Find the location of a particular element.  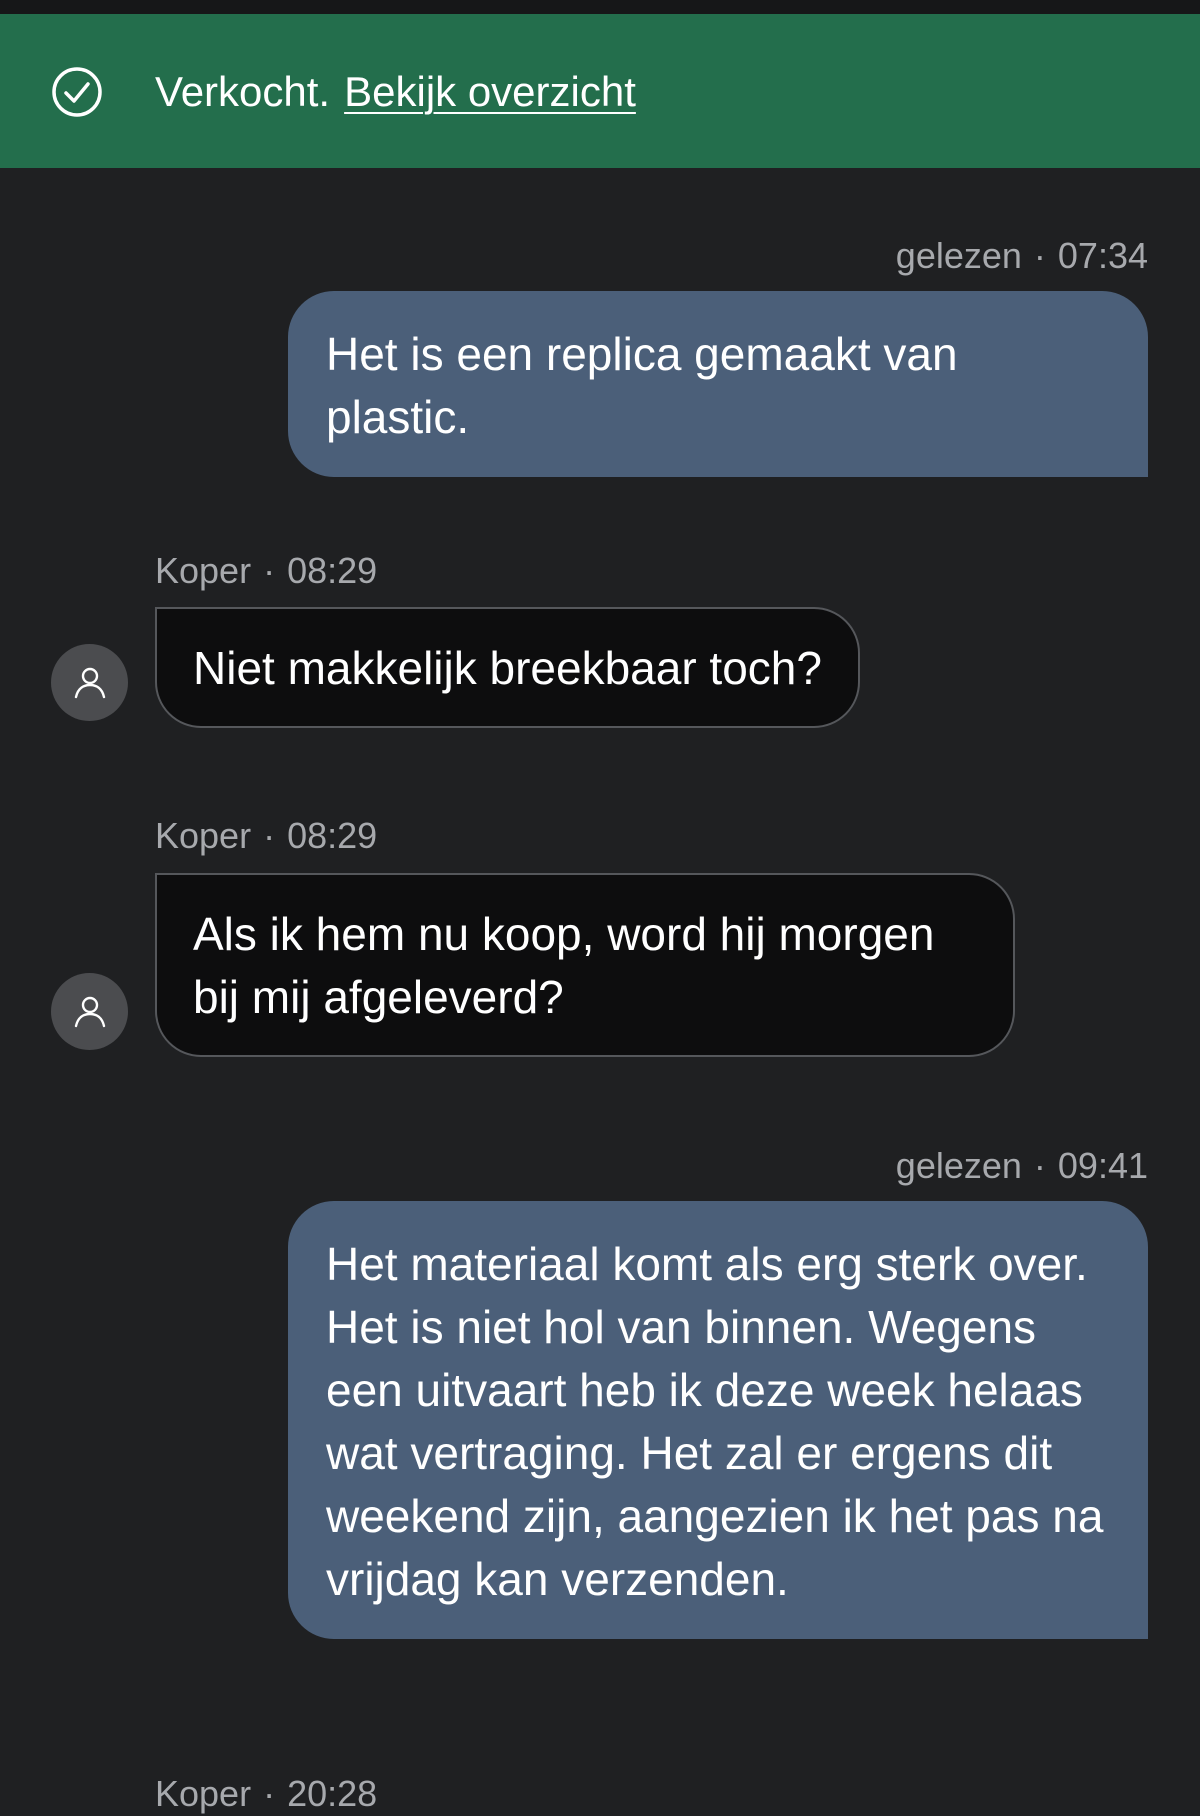

incoming-message-bubble: Niet makkelijk breekbaar toch? is located at coordinates (507, 667).